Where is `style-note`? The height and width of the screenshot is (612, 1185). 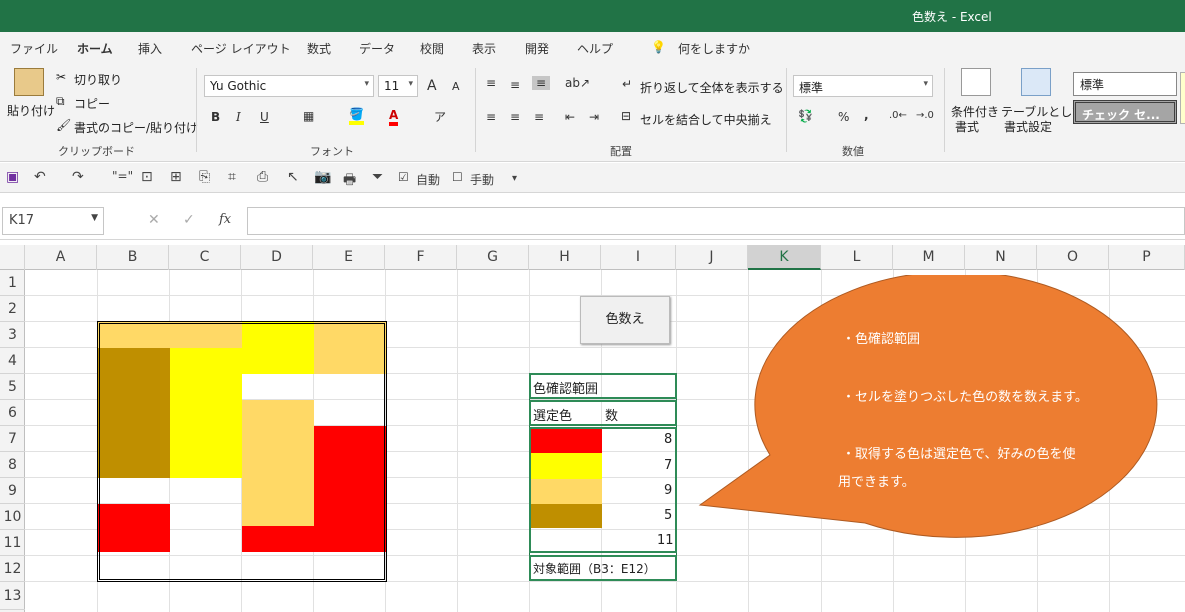 style-note is located at coordinates (1182, 98).